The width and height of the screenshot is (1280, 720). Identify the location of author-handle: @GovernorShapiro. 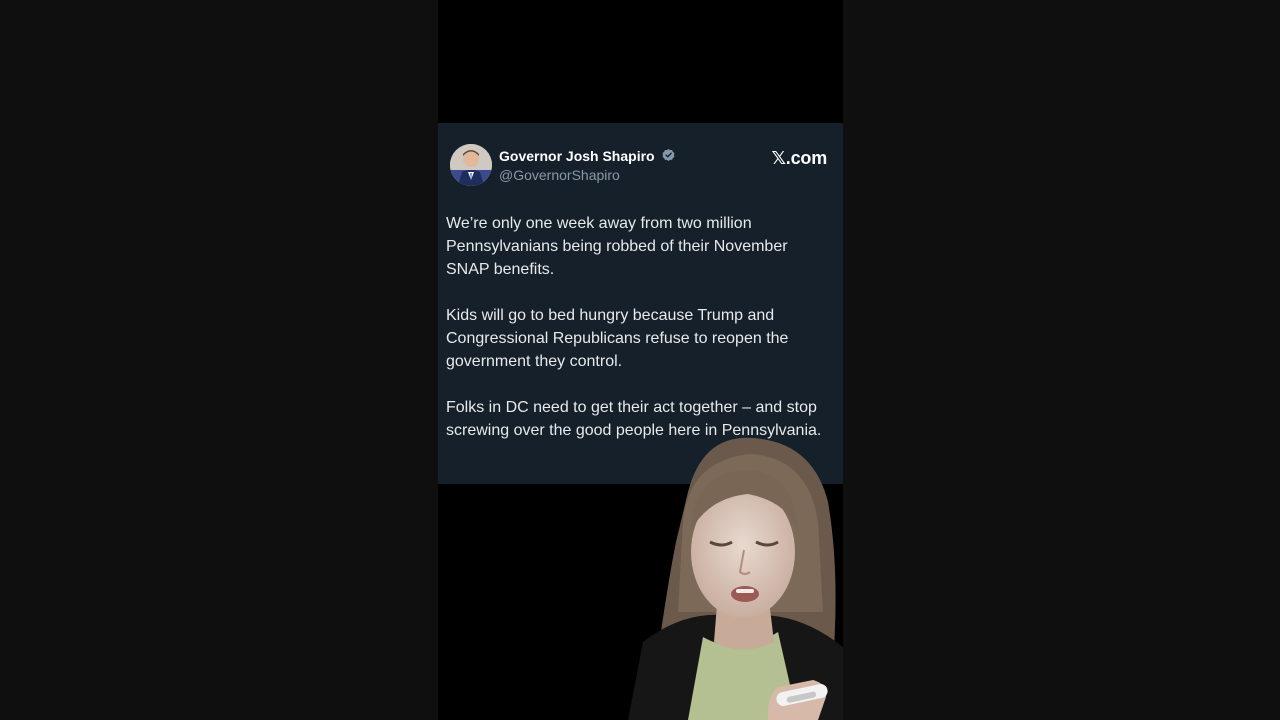
(559, 175).